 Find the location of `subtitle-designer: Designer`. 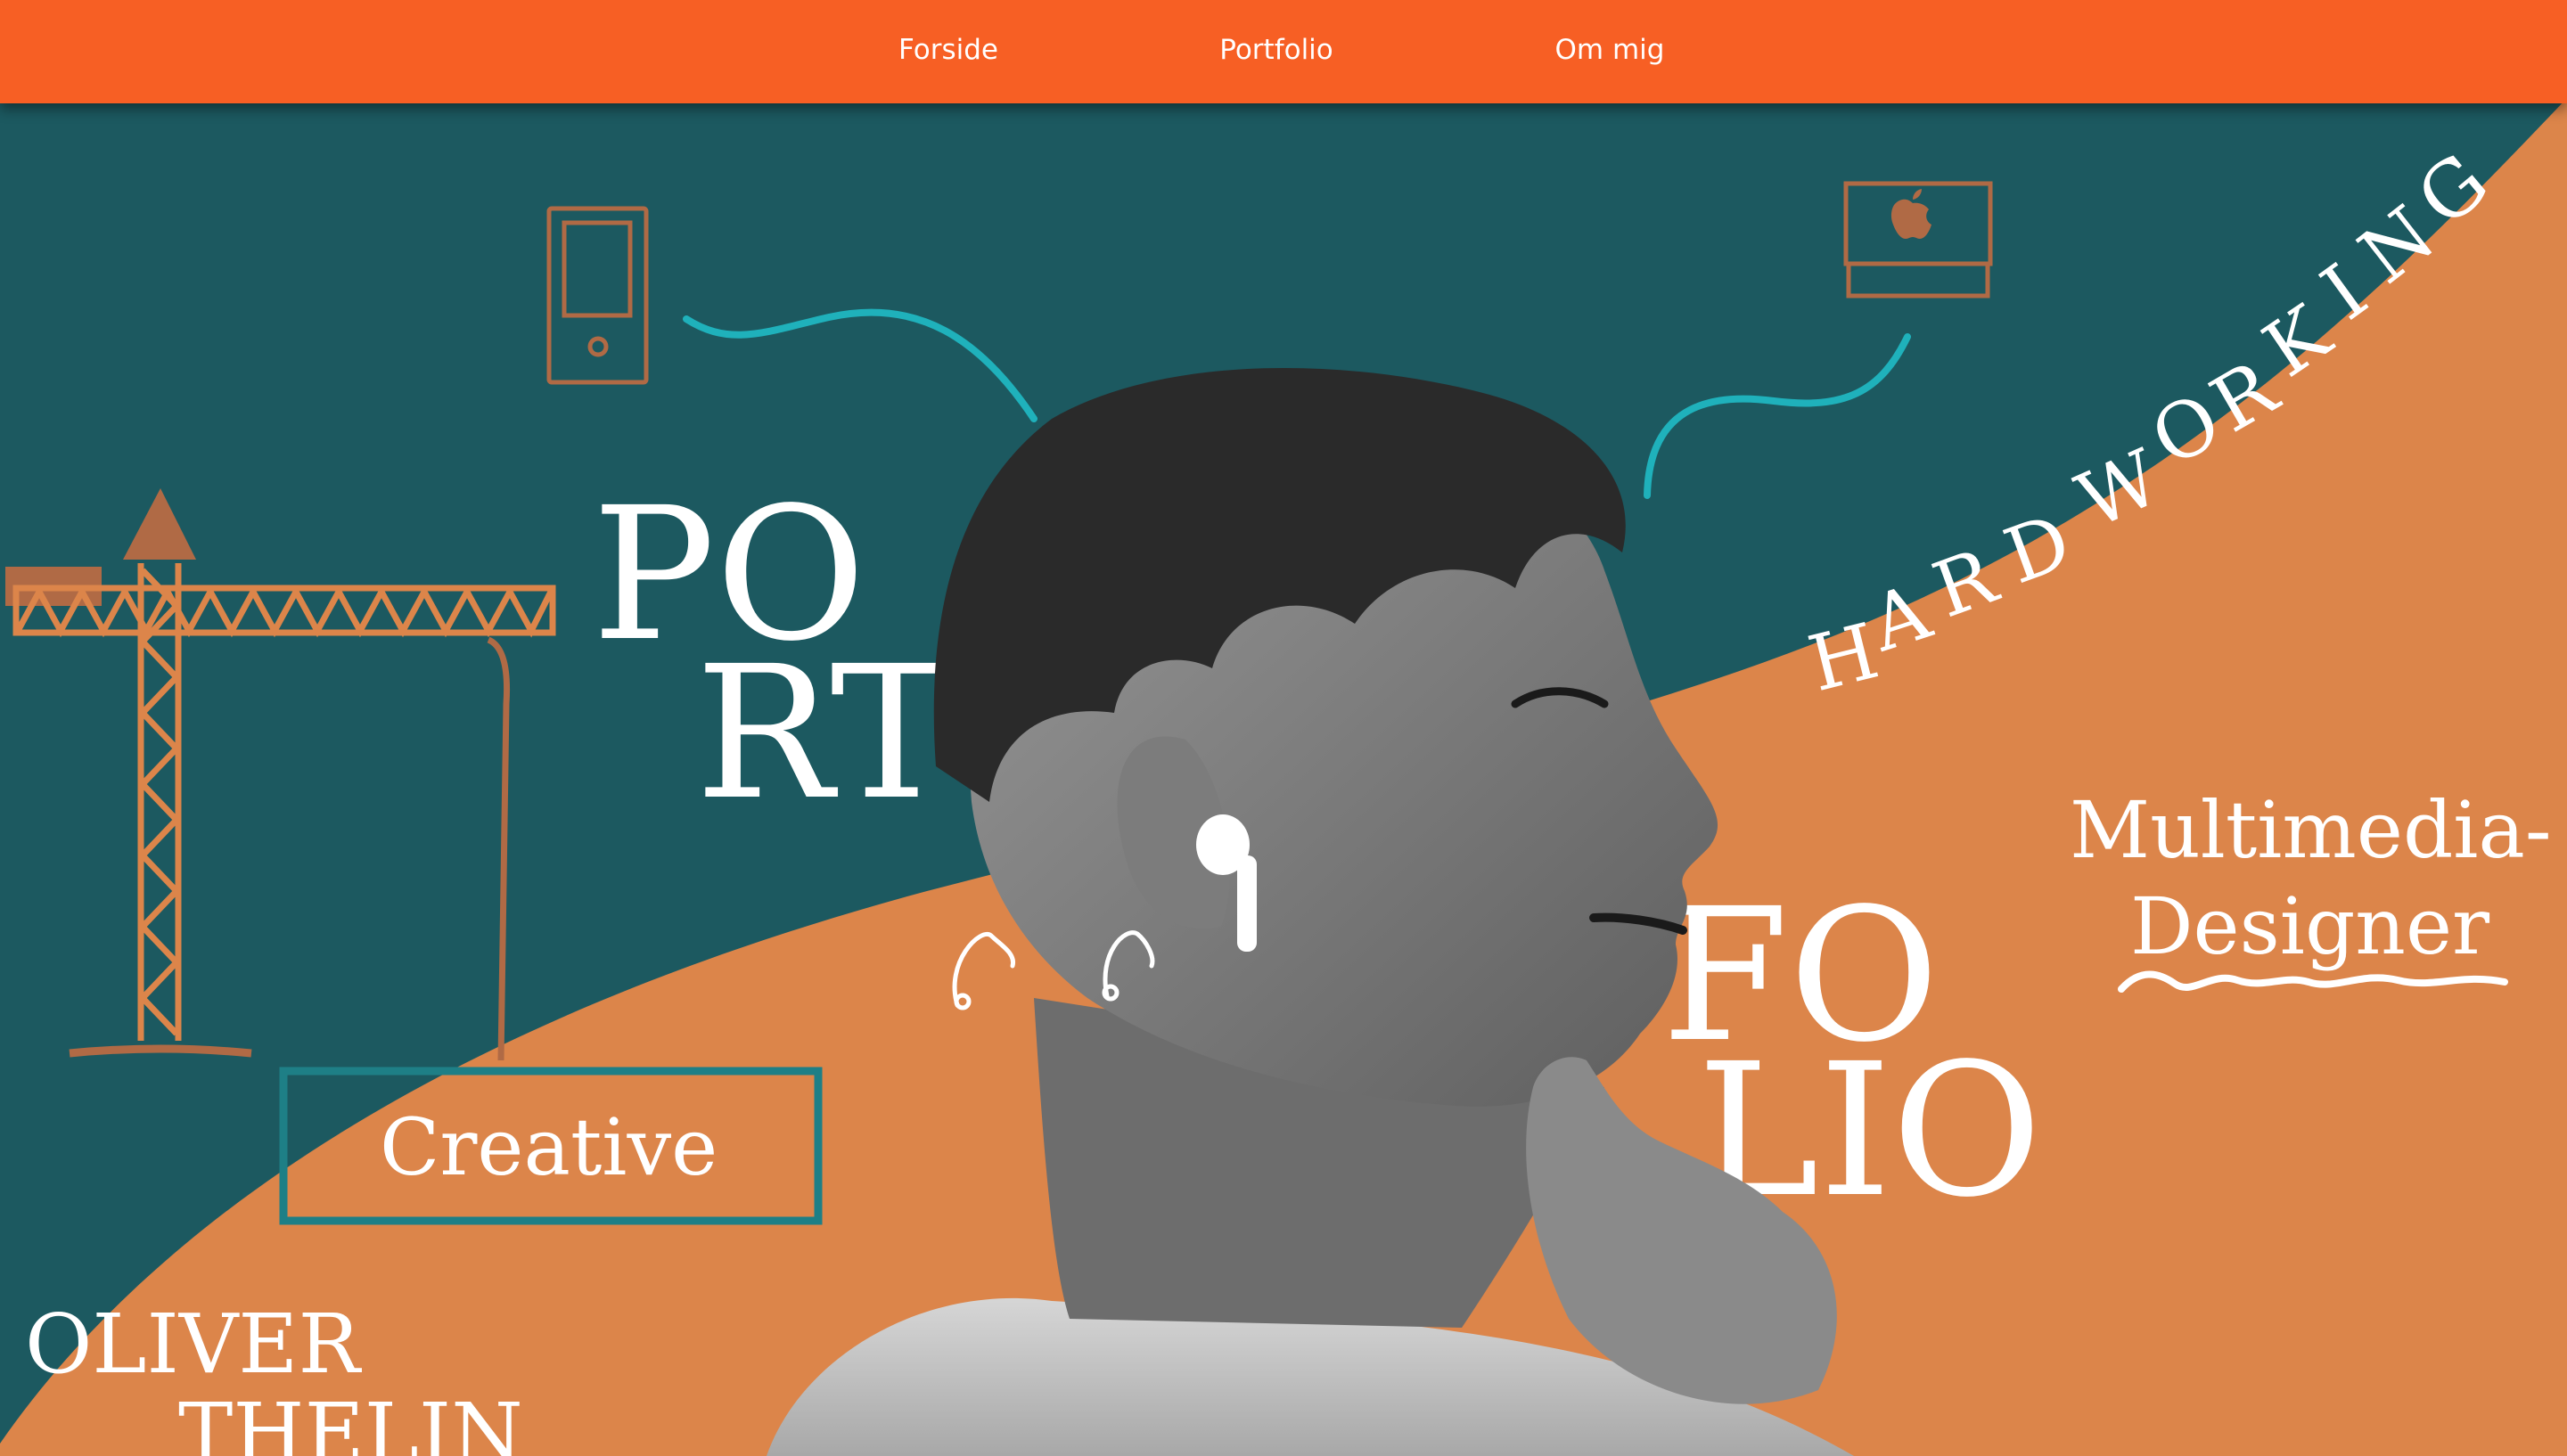

subtitle-designer: Designer is located at coordinates (2310, 926).